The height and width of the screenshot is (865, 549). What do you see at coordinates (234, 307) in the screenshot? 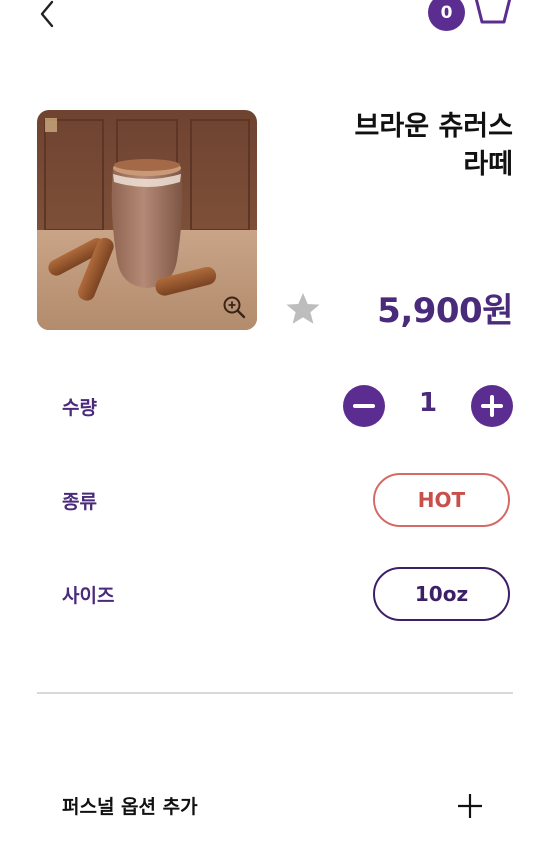
I see `zoom-in-icon` at bounding box center [234, 307].